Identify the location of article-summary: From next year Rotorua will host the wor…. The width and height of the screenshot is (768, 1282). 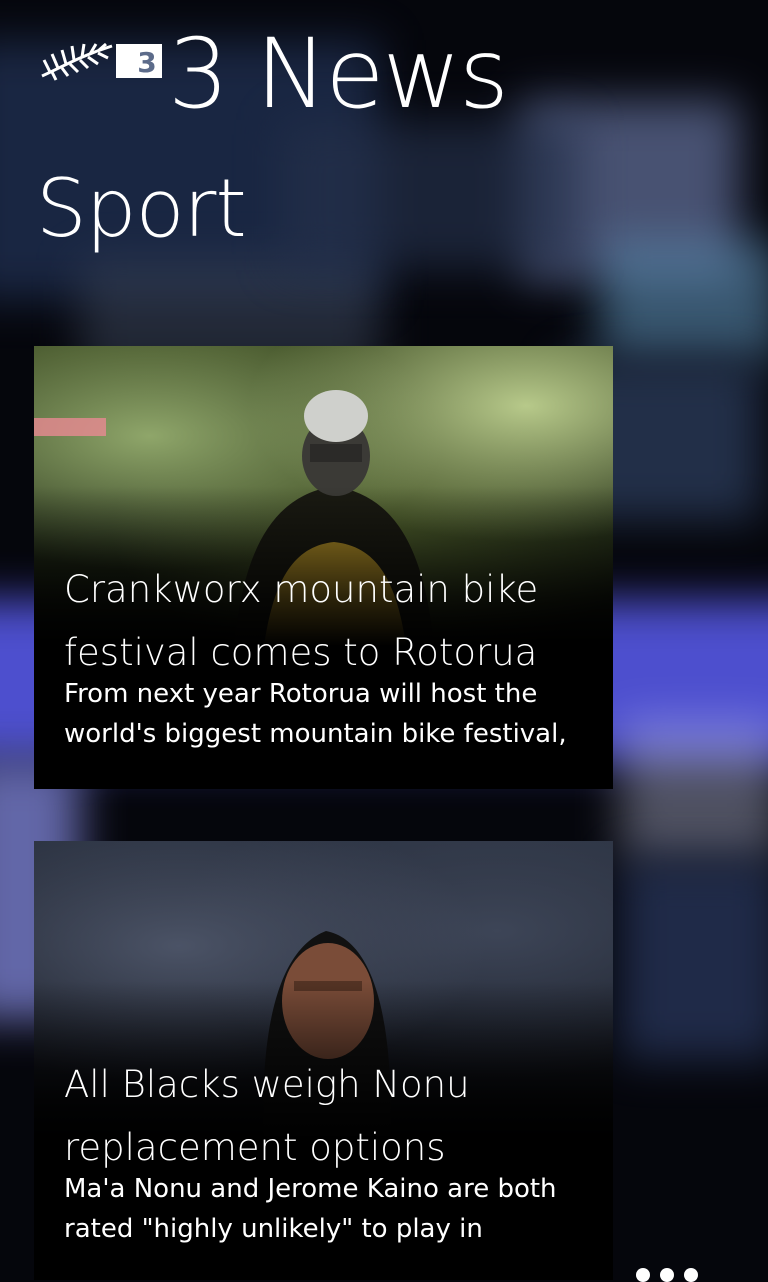
(315, 714).